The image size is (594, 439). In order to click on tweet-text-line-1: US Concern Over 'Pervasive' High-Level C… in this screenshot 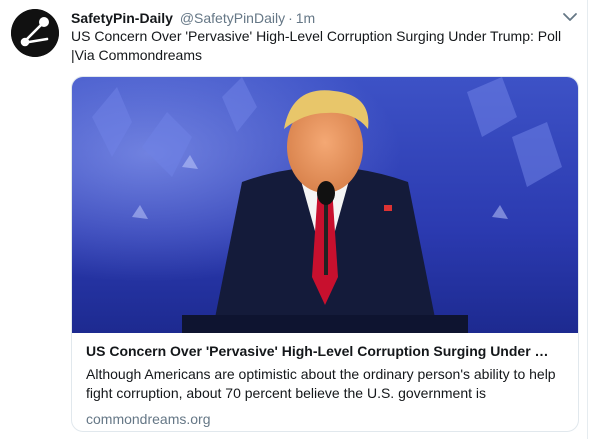, I will do `click(316, 36)`.